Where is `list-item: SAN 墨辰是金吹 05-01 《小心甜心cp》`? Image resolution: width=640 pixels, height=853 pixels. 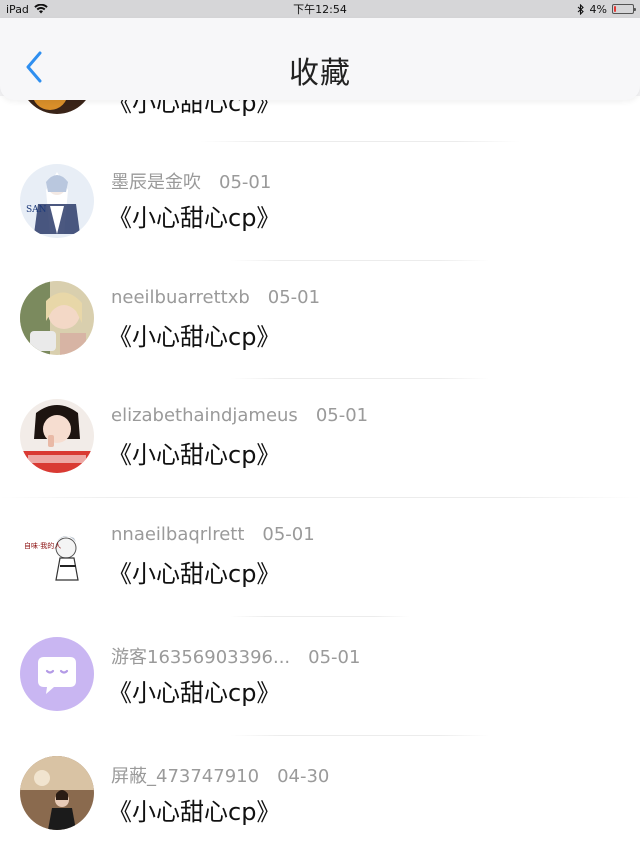 list-item: SAN 墨辰是金吹 05-01 《小心甜心cp》 is located at coordinates (320, 201).